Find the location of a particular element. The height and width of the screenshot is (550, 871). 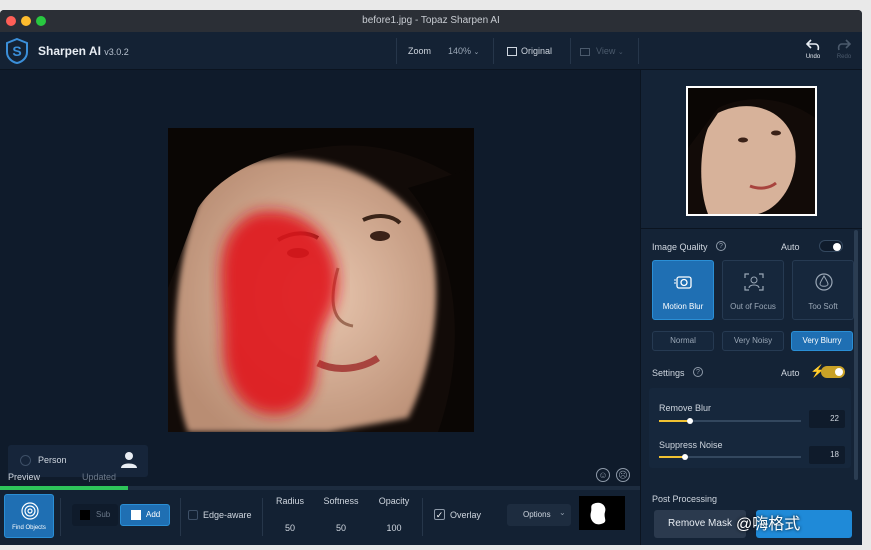

person-icon is located at coordinates (129, 460).